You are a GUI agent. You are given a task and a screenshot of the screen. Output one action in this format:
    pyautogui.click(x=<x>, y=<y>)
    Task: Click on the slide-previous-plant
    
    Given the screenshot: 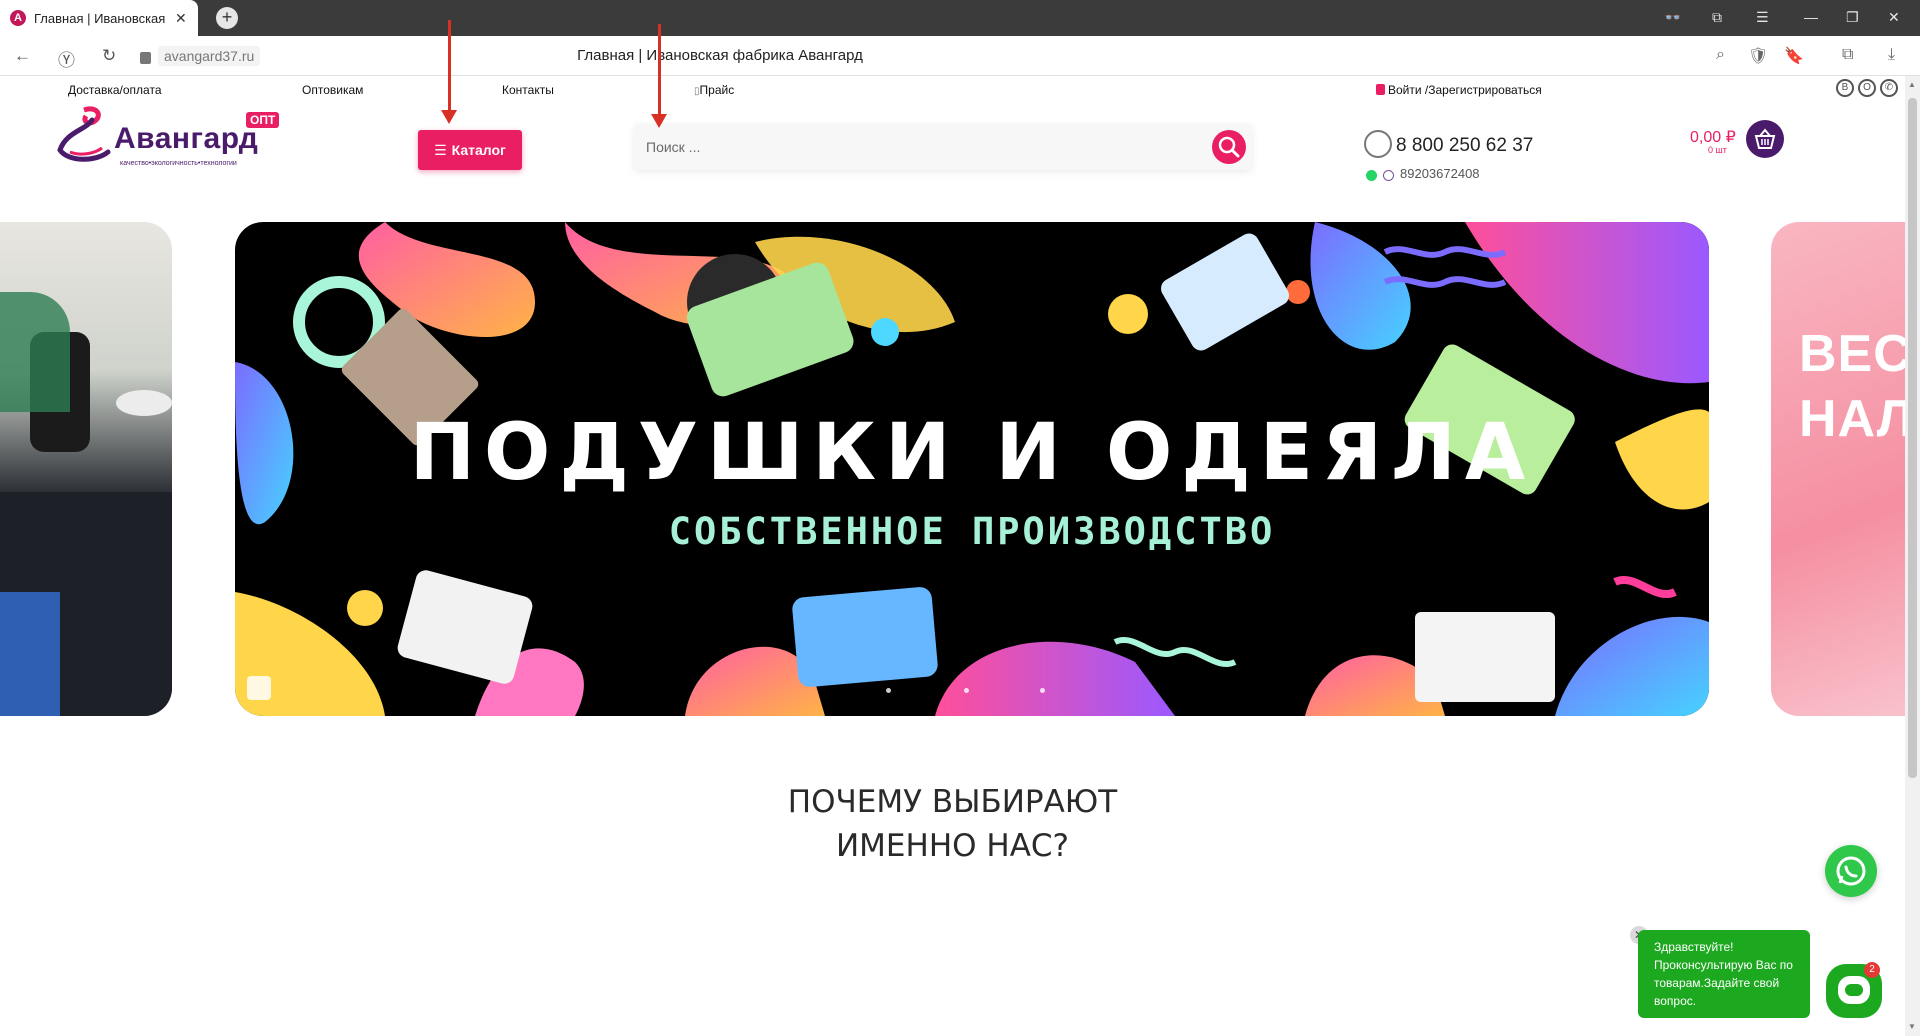 What is the action you would take?
    pyautogui.click(x=35, y=352)
    